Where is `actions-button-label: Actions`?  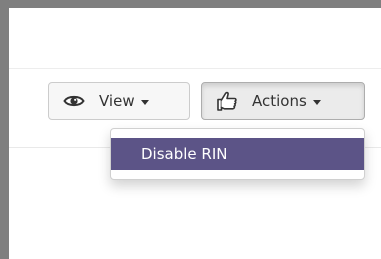 actions-button-label: Actions is located at coordinates (279, 101).